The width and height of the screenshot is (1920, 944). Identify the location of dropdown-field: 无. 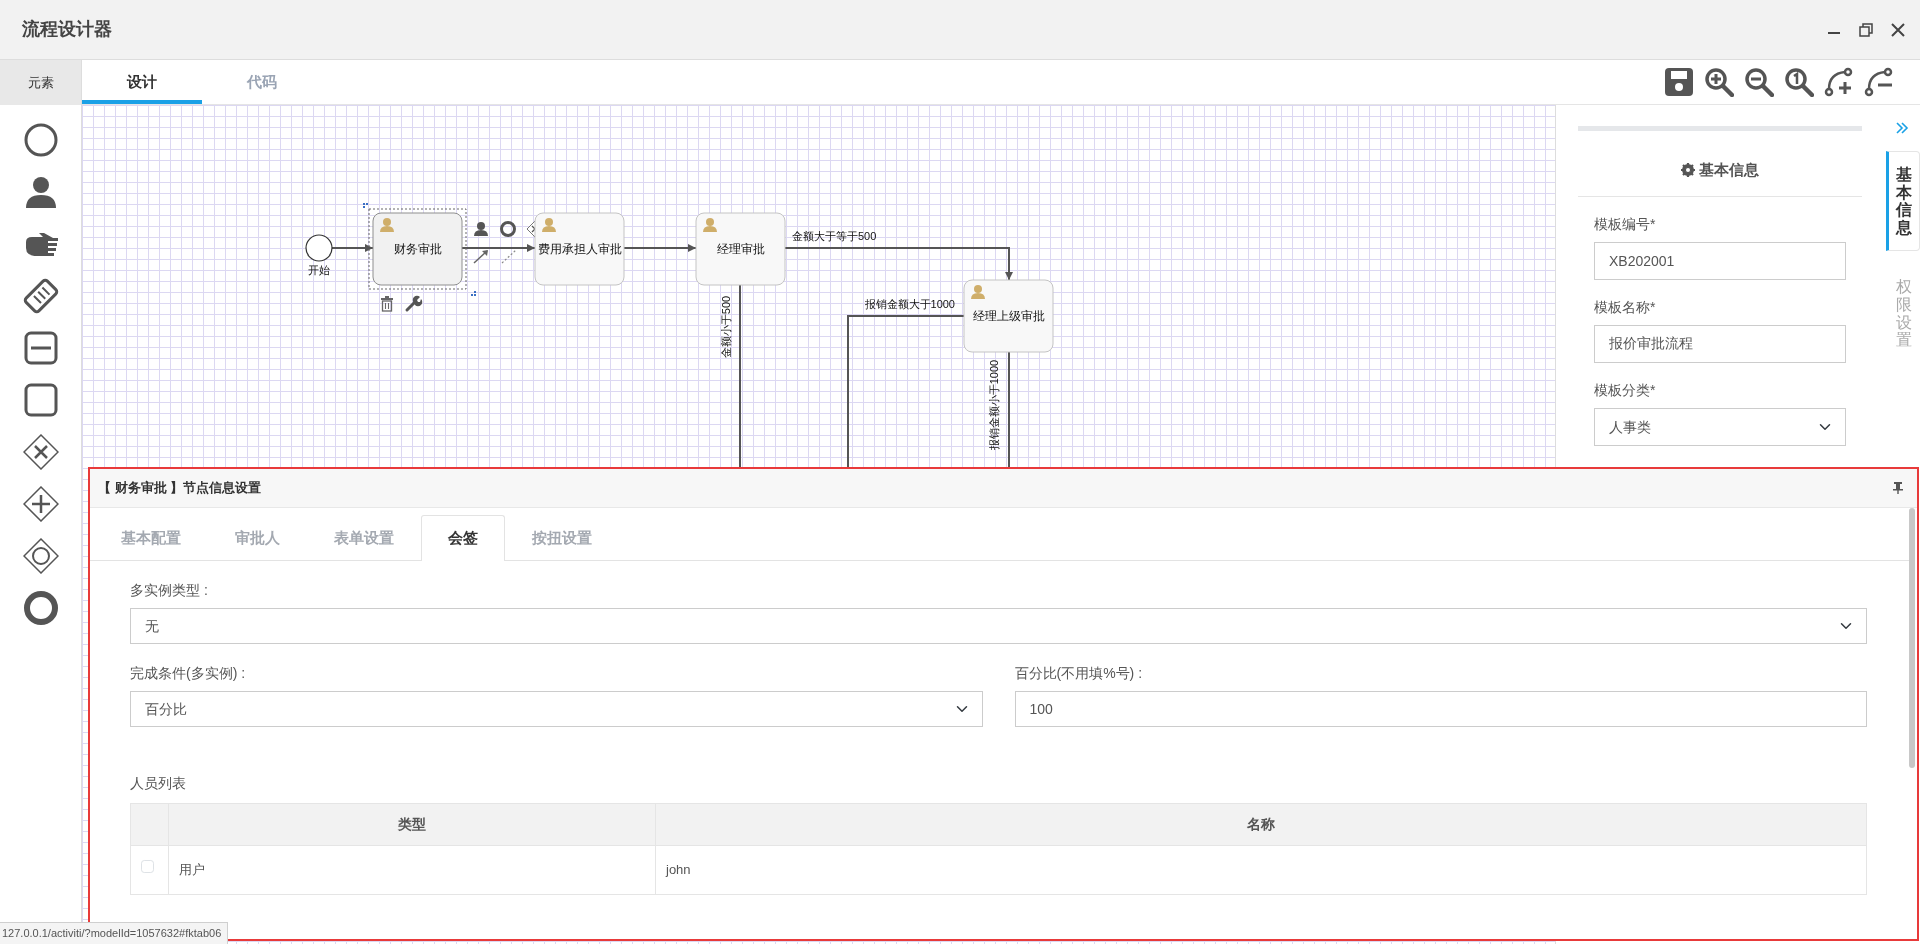
(998, 626).